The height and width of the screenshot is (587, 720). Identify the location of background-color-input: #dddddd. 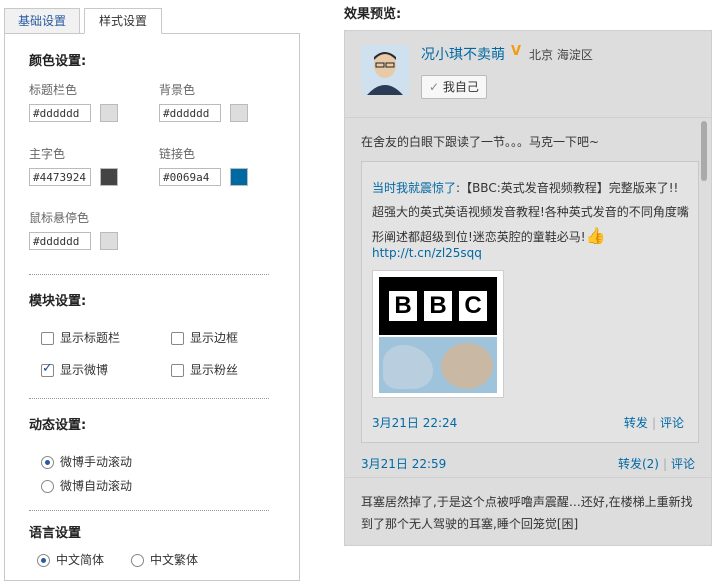
(190, 113).